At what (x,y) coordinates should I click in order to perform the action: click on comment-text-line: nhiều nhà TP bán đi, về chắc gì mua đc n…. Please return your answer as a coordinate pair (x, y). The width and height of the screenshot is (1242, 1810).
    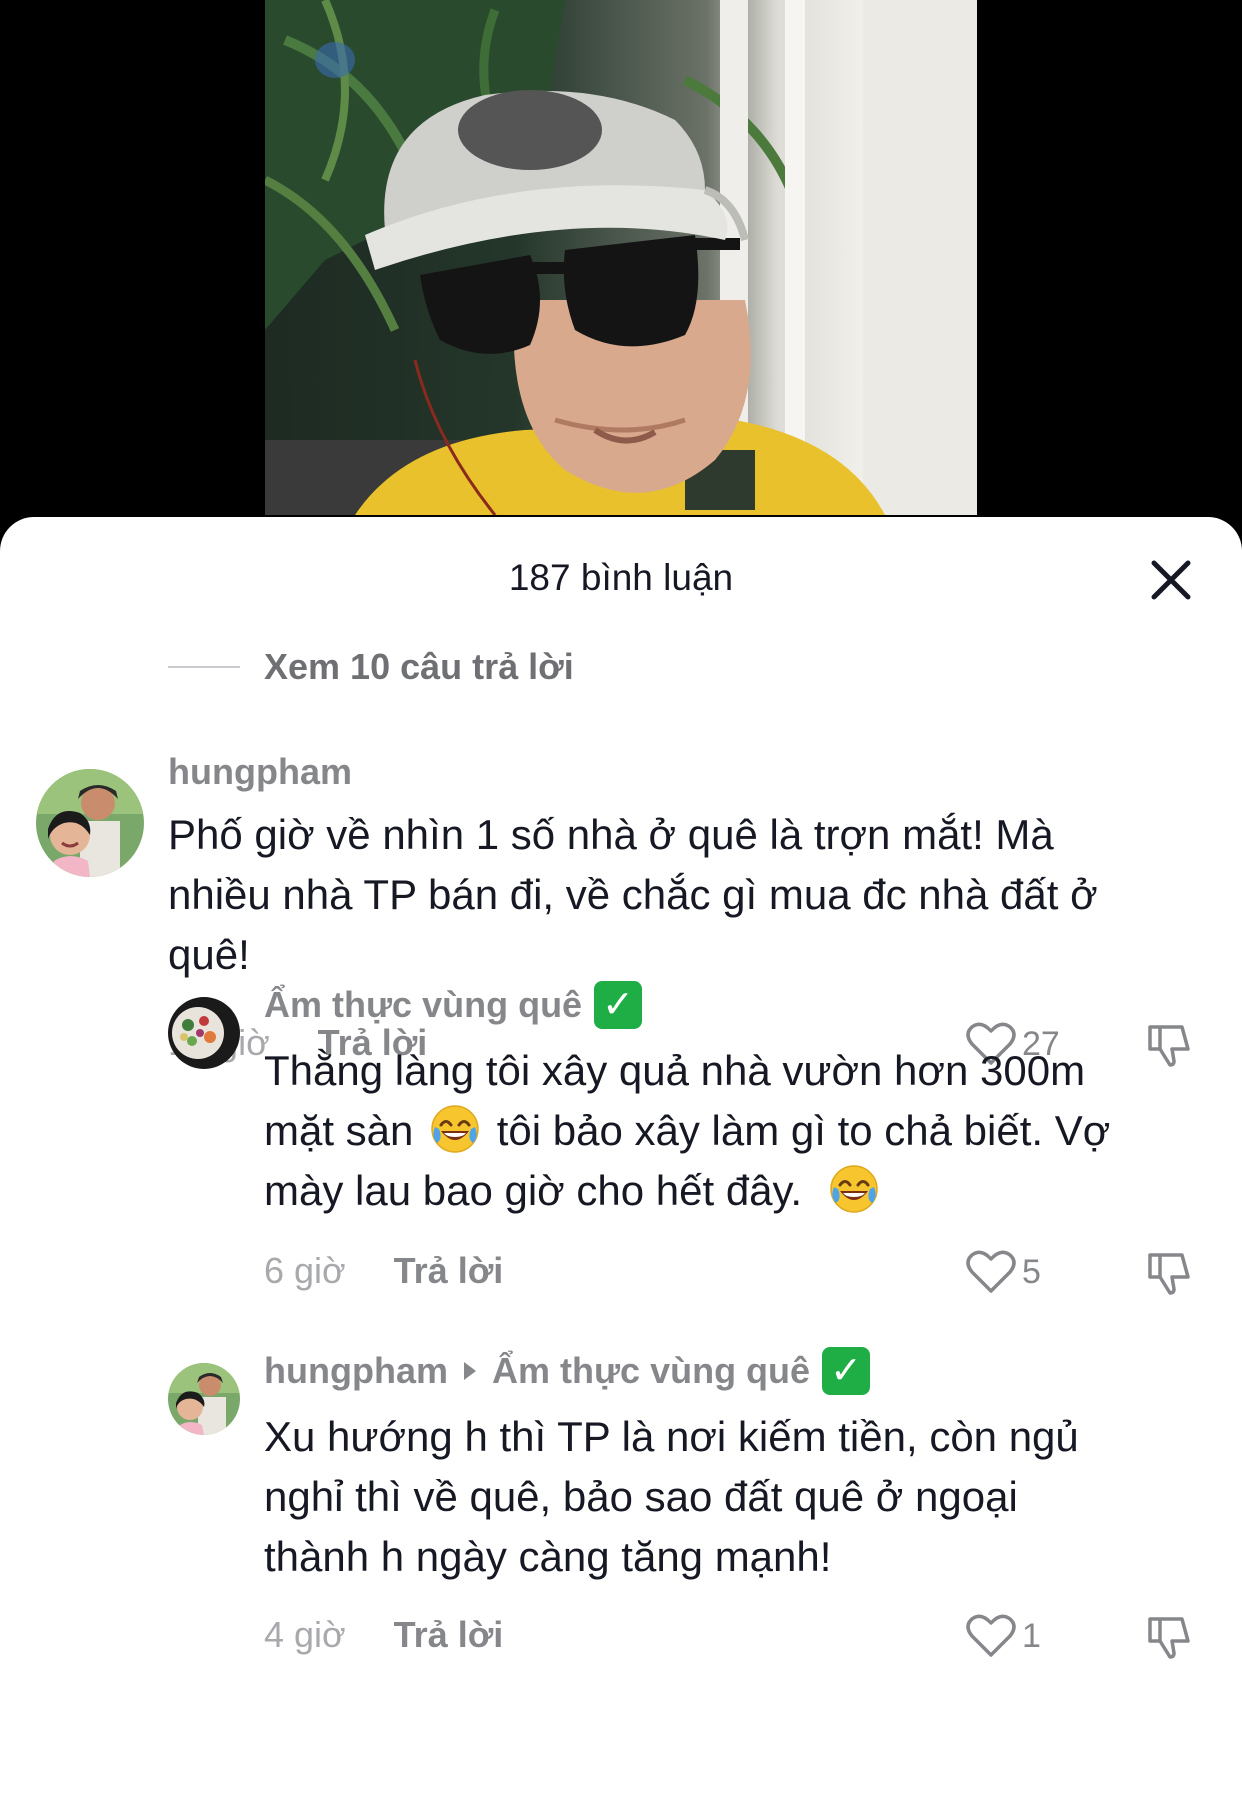
    Looking at the image, I should click on (633, 894).